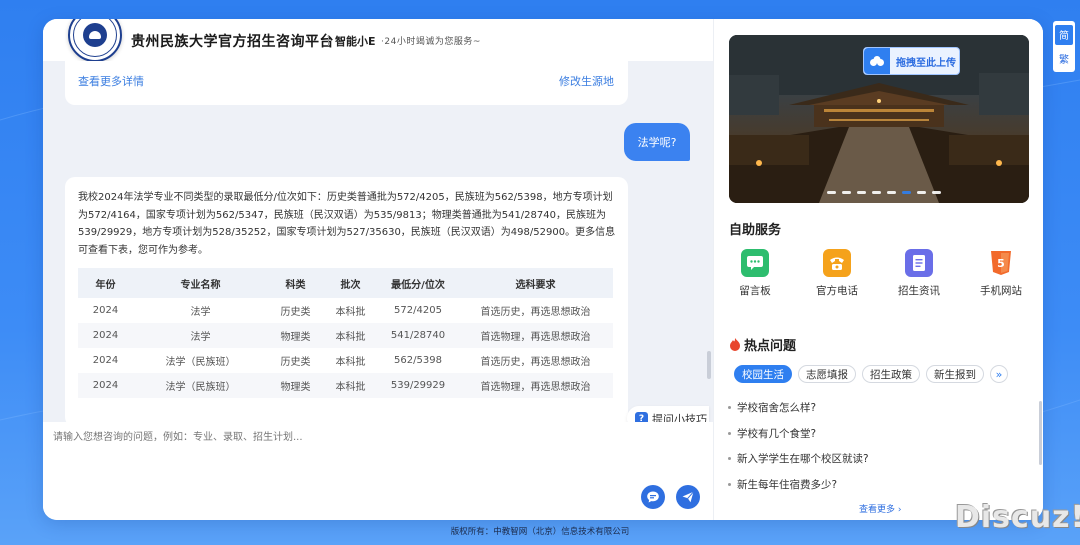 This screenshot has height=545, width=1080. I want to click on language-switcher: 简 繁, so click(1064, 46).